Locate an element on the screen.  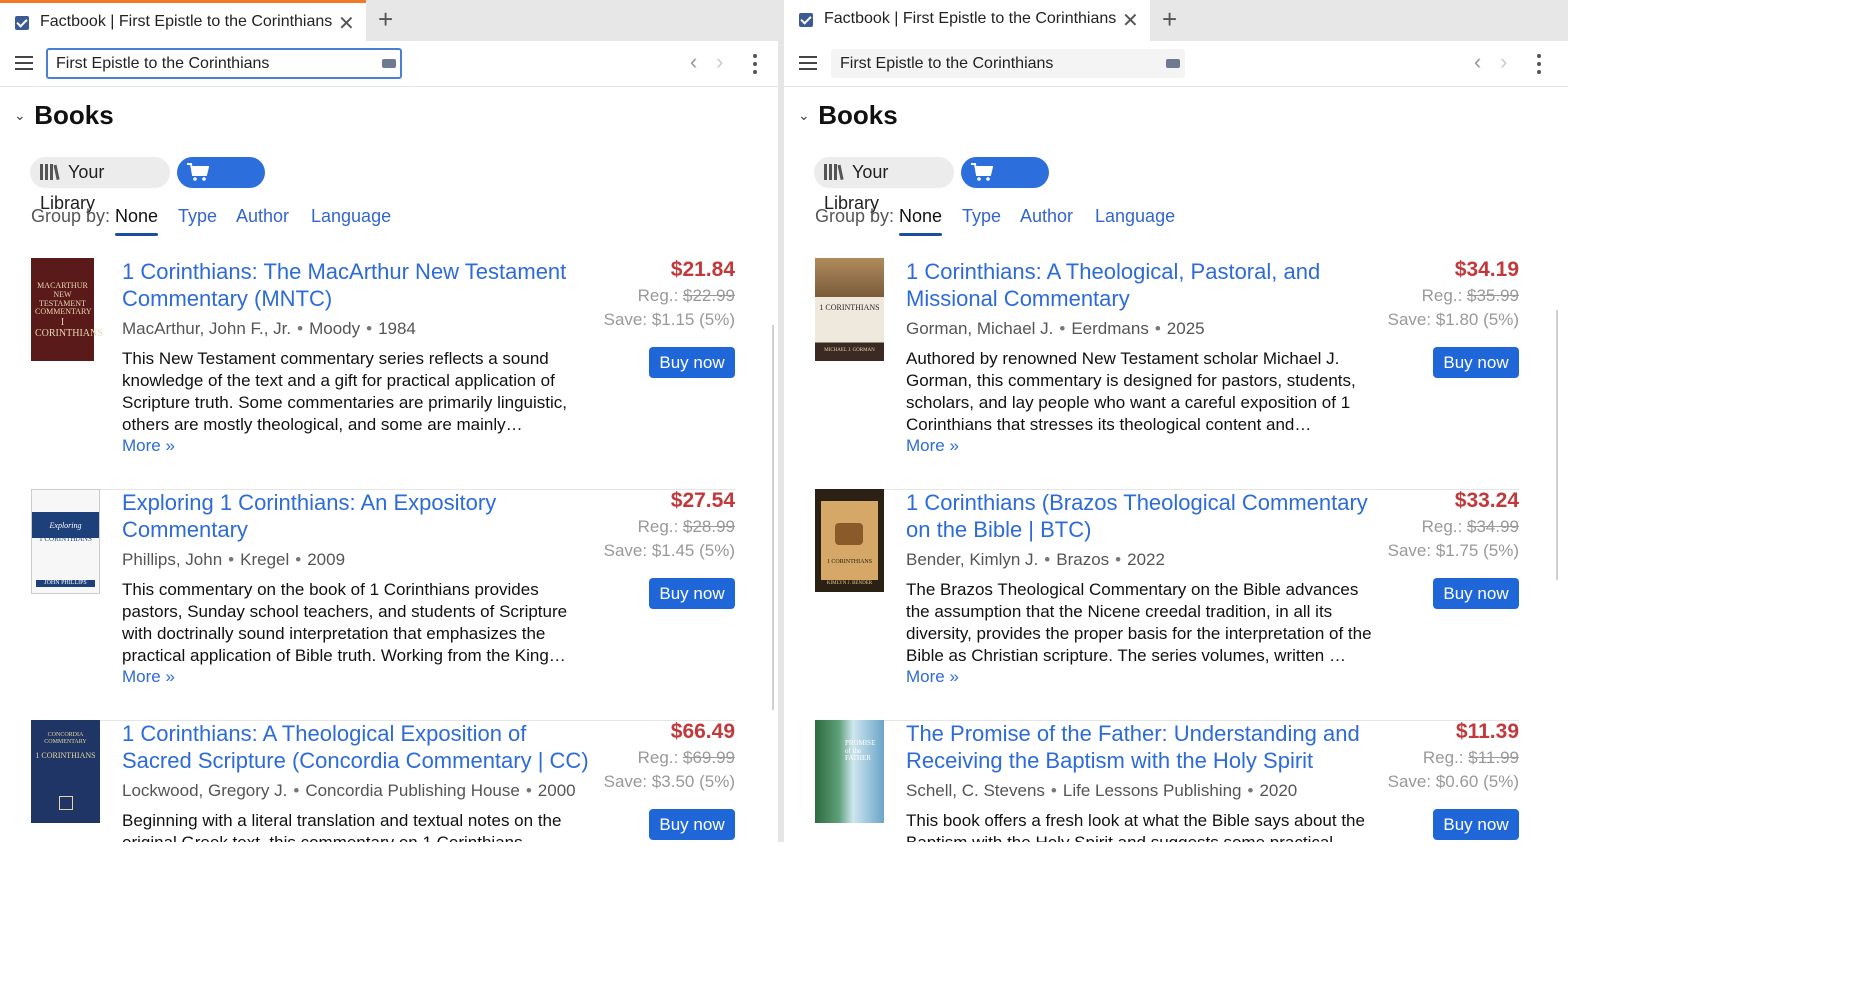
book-publisher: Life Lessons Publishing is located at coordinates (1152, 790).